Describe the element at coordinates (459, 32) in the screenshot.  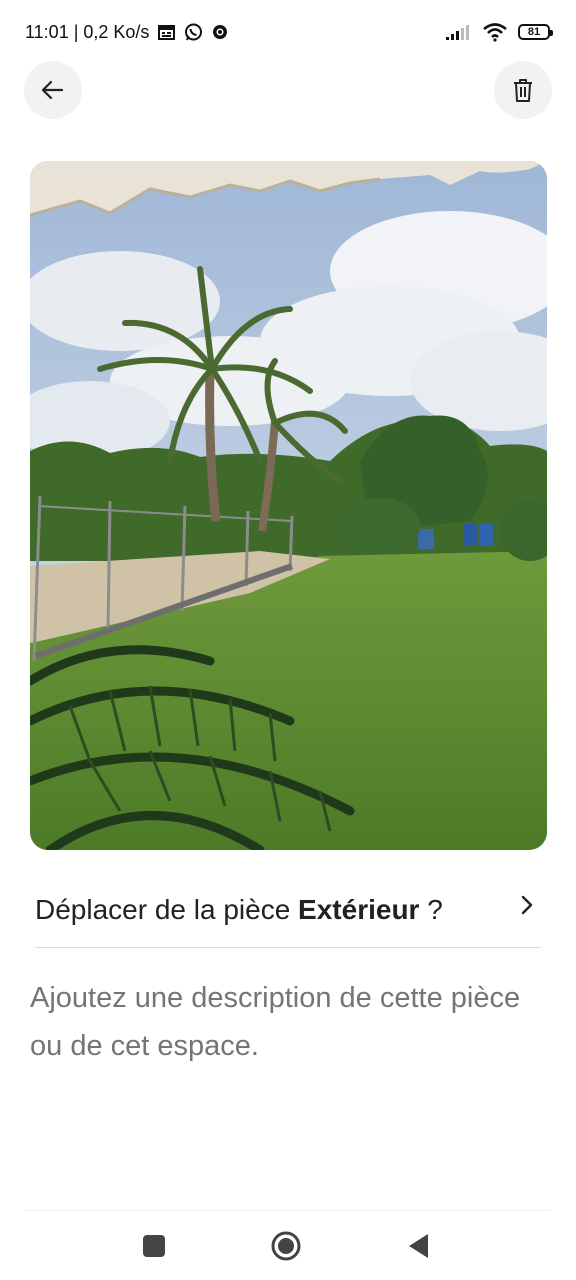
I see `signal-icon` at that location.